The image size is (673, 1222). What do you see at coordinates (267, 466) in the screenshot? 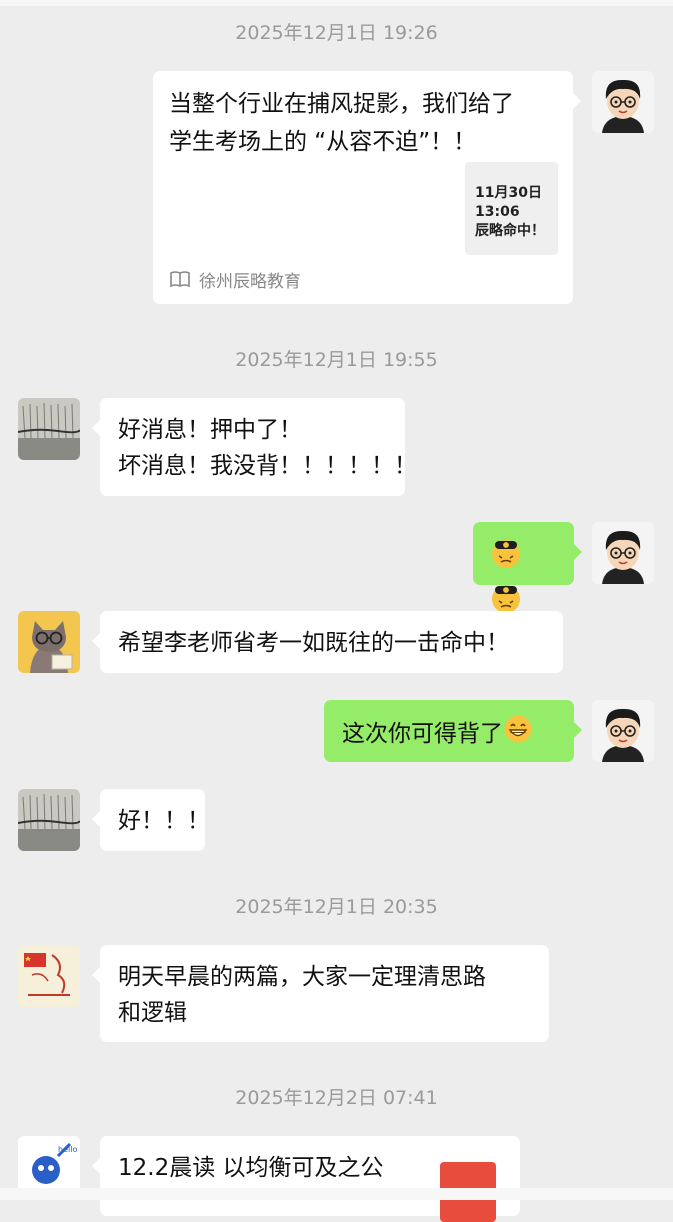
I see `message-text: 坏消息！我没背！！！！！！` at bounding box center [267, 466].